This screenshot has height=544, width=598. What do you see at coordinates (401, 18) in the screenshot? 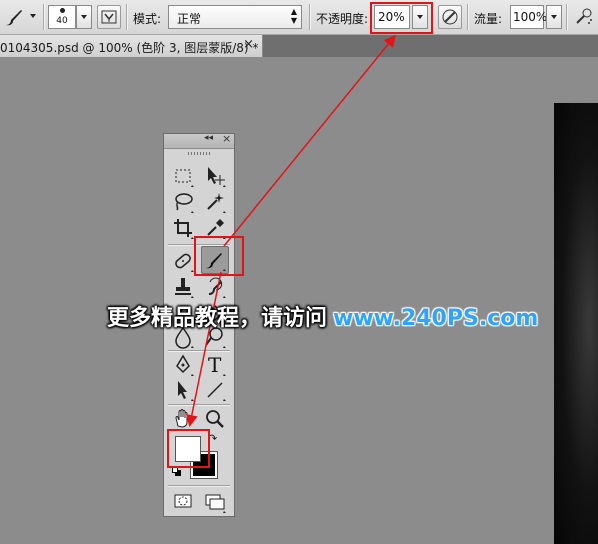
I see `opacity-highlight-box` at bounding box center [401, 18].